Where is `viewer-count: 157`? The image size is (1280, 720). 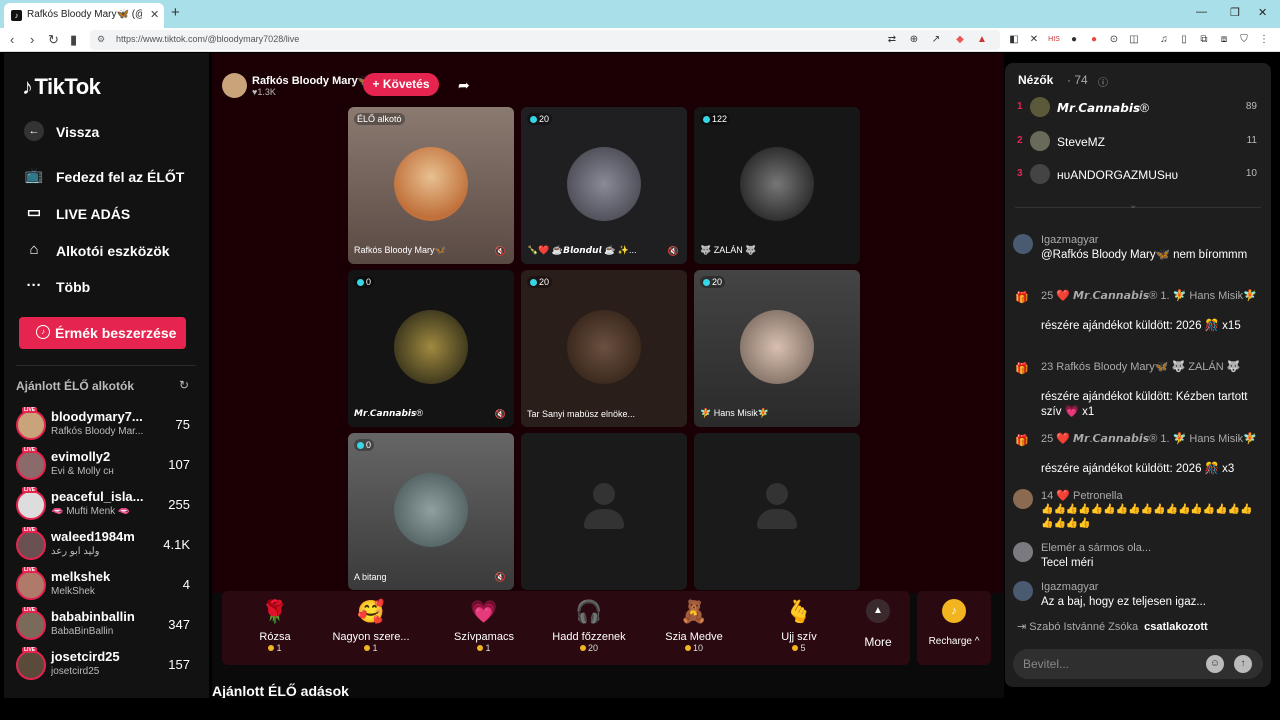
viewer-count: 157 is located at coordinates (179, 664).